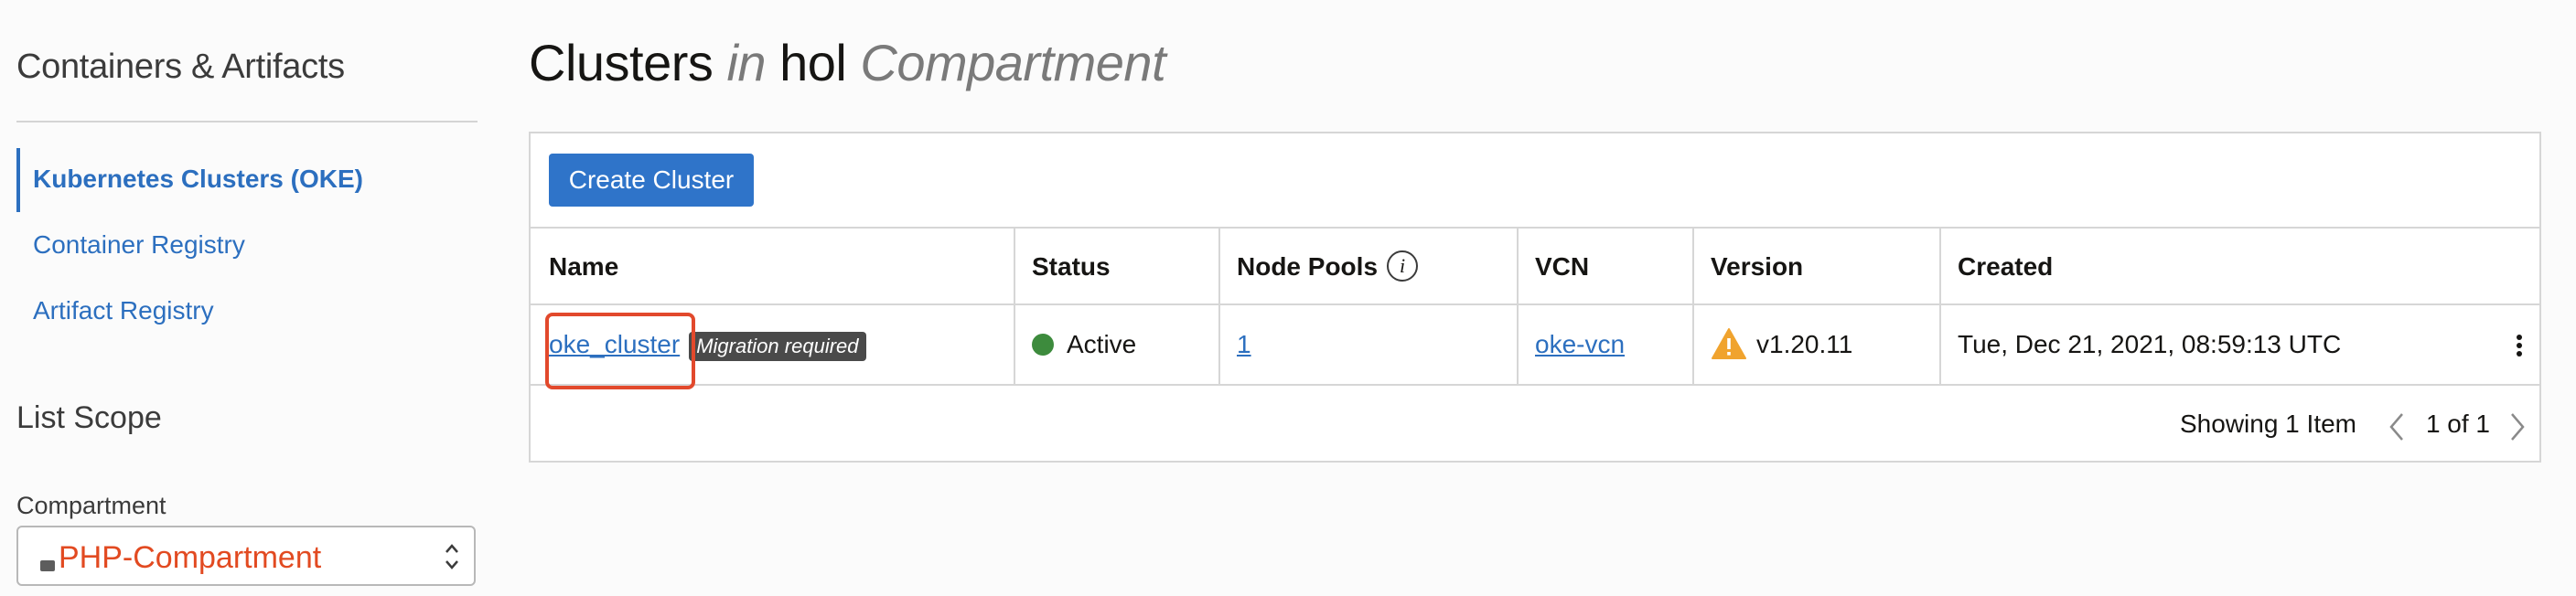 This screenshot has height=596, width=2576. I want to click on column-header-name: Name, so click(773, 267).